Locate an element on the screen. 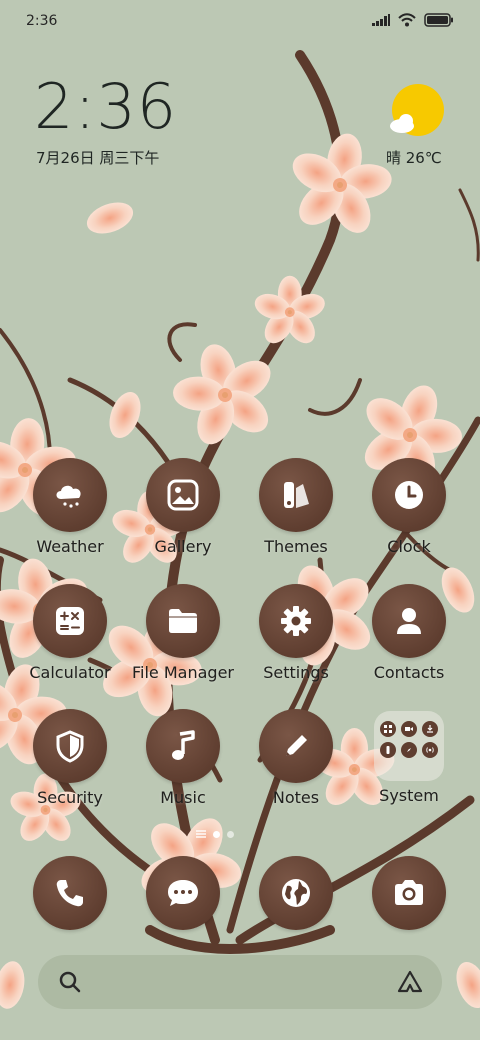 The image size is (480, 1040). status-icons is located at coordinates (413, 20).